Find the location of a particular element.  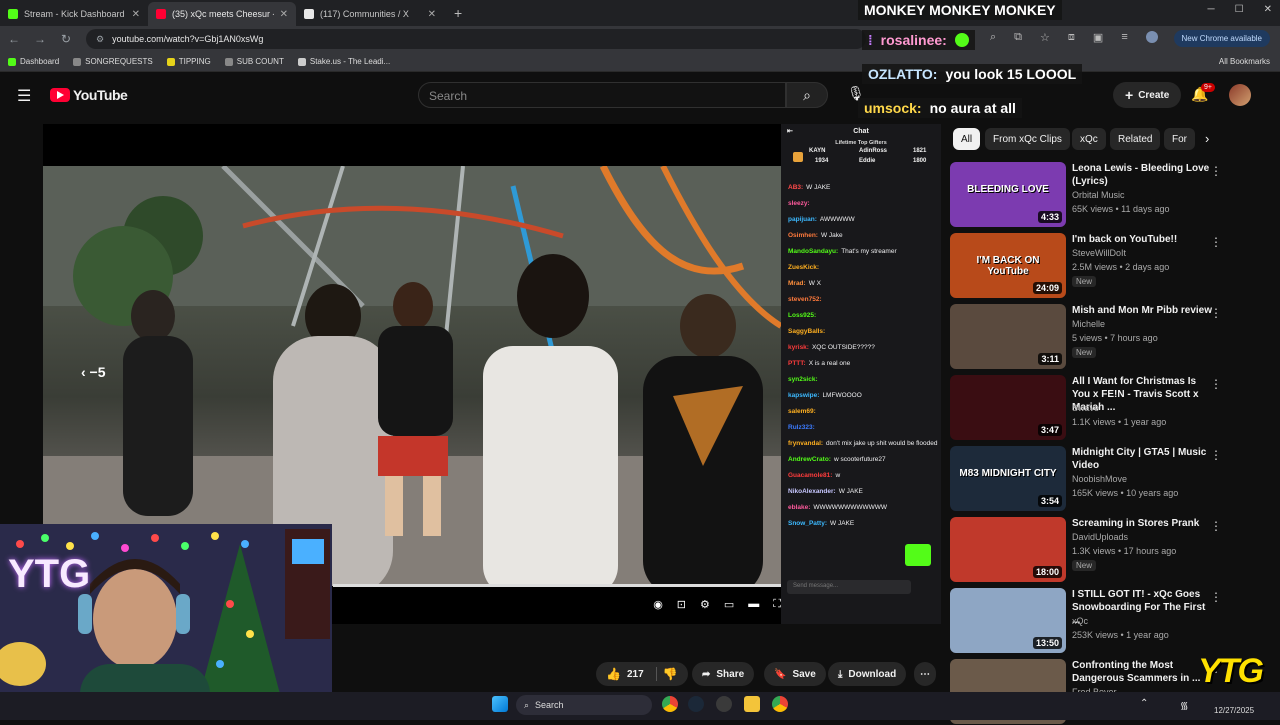

chat-username: MandoSandayu: is located at coordinates (813, 251).